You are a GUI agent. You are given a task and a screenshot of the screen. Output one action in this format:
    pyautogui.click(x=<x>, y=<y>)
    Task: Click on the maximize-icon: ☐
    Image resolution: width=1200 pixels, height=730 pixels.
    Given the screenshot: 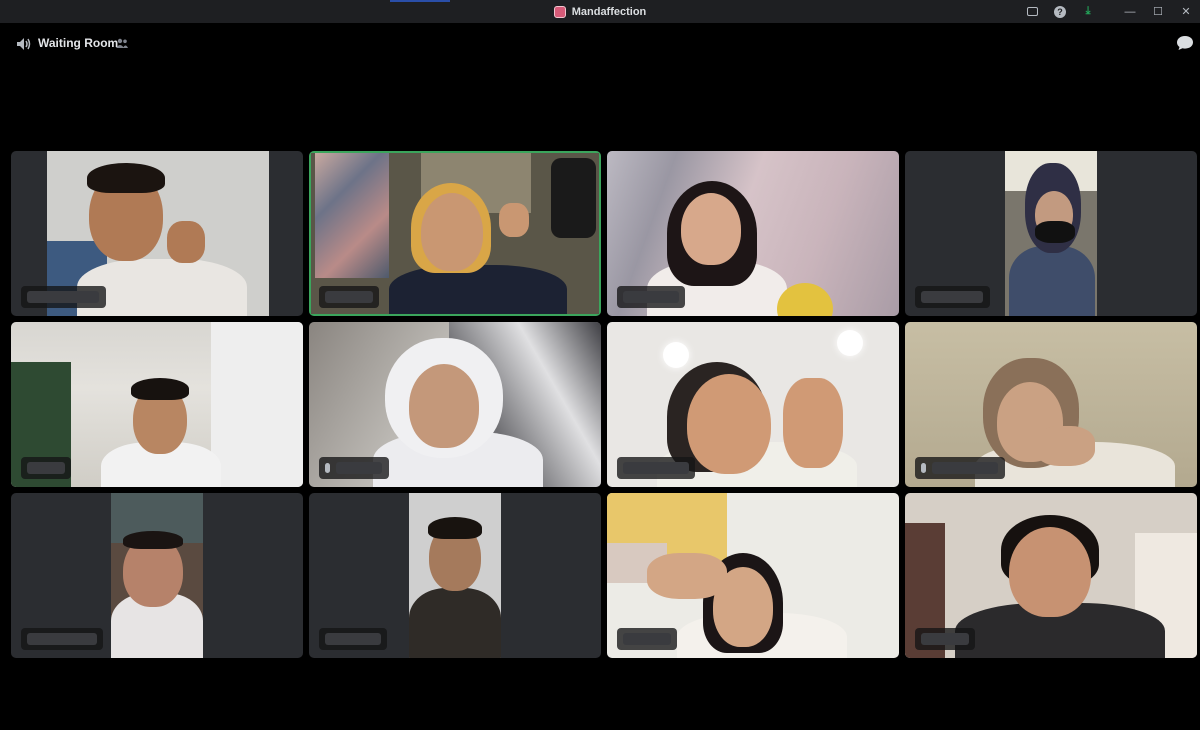 What is the action you would take?
    pyautogui.click(x=1158, y=11)
    